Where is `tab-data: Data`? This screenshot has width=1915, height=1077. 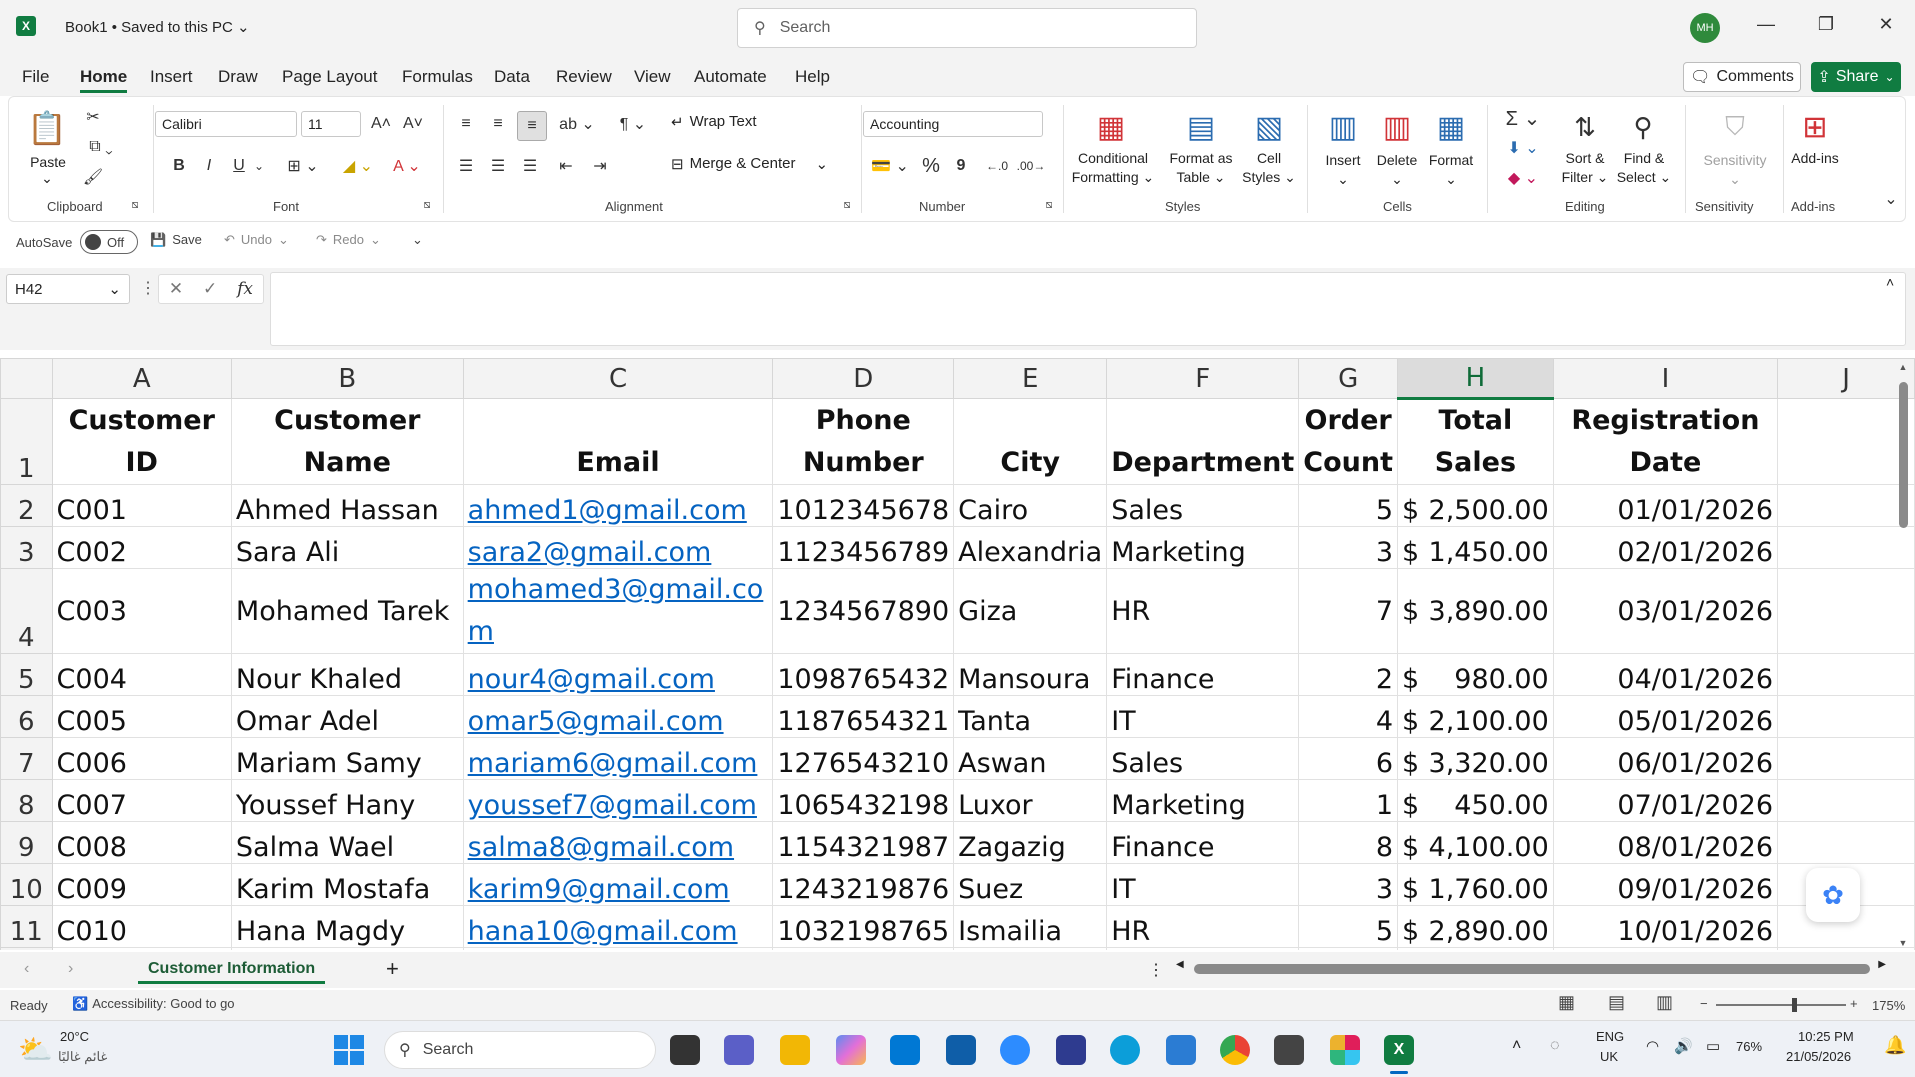
tab-data: Data is located at coordinates (512, 77).